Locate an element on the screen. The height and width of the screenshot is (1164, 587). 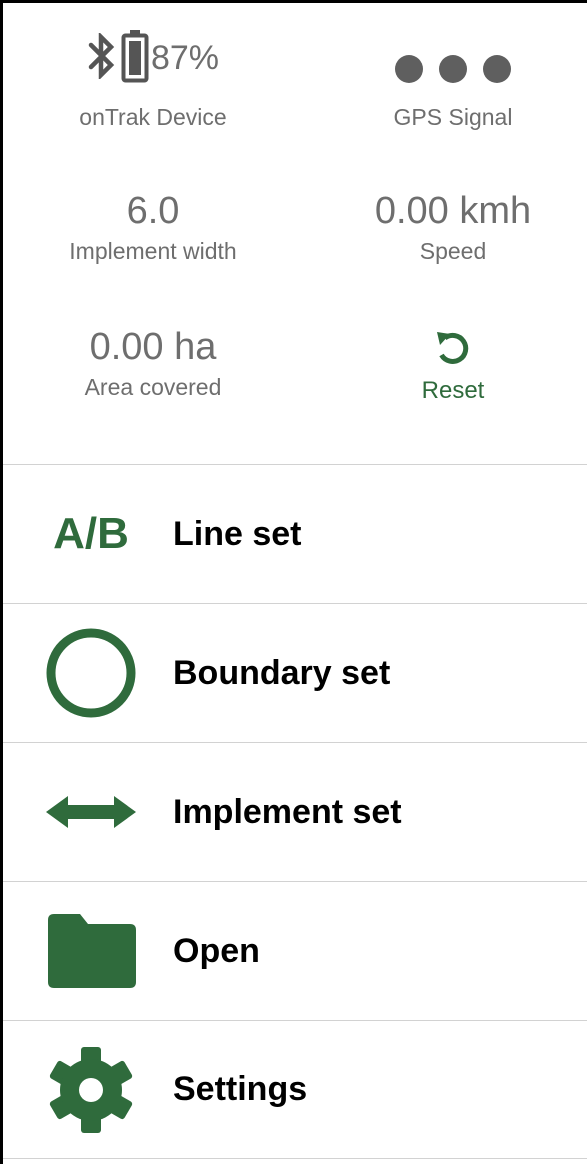
ab-line-icon-text: A/B is located at coordinates (91, 533).